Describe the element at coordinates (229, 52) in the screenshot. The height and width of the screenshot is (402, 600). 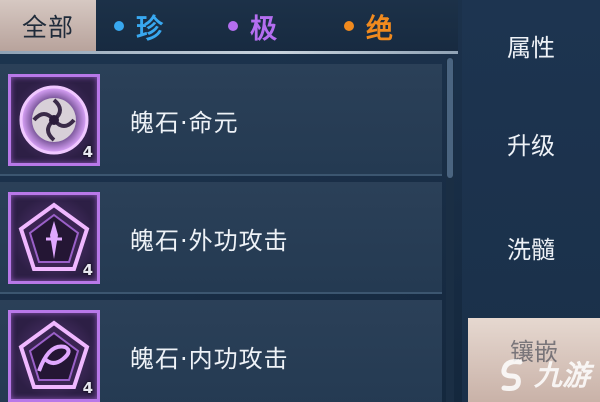
I see `tab-underline` at that location.